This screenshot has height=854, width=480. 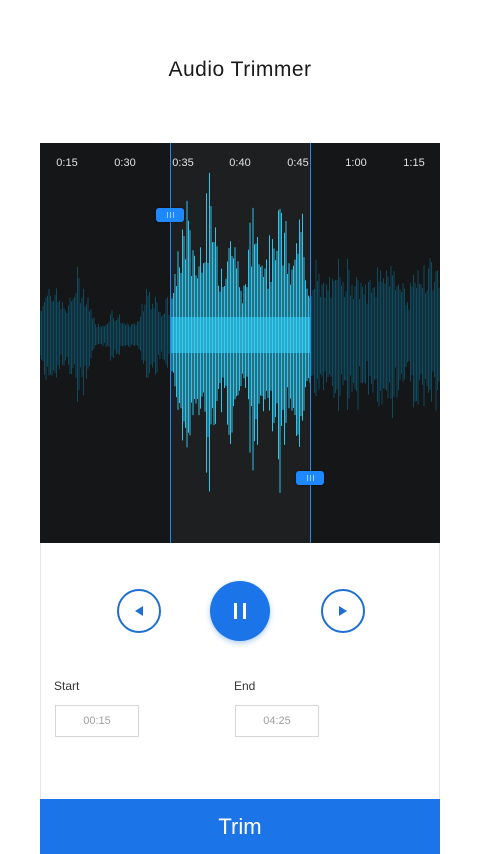 What do you see at coordinates (310, 478) in the screenshot?
I see `end-handle` at bounding box center [310, 478].